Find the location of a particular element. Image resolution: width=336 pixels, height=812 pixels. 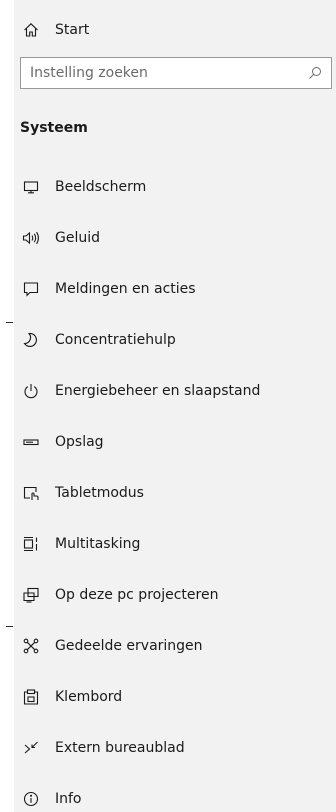

nav-item-extern-bureaublad: Extern bureaublad is located at coordinates (175, 748).